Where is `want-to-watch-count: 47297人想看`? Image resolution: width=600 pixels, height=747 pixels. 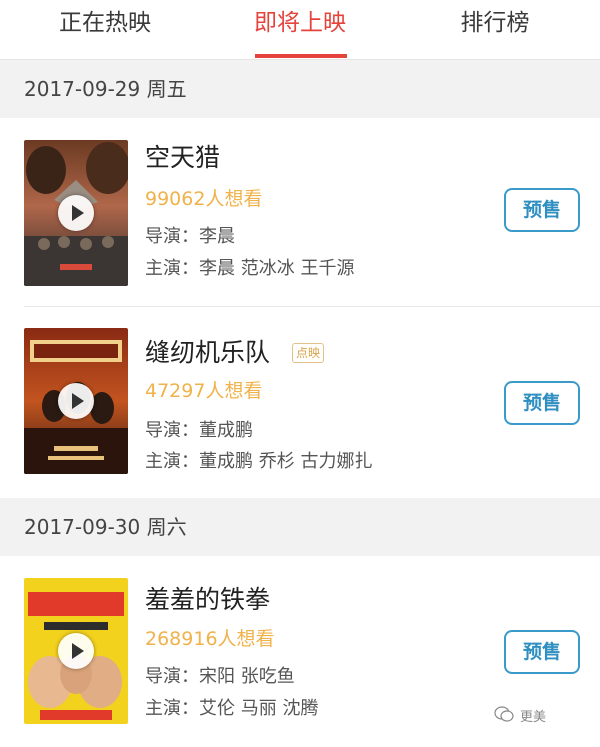 want-to-watch-count: 47297人想看 is located at coordinates (204, 391).